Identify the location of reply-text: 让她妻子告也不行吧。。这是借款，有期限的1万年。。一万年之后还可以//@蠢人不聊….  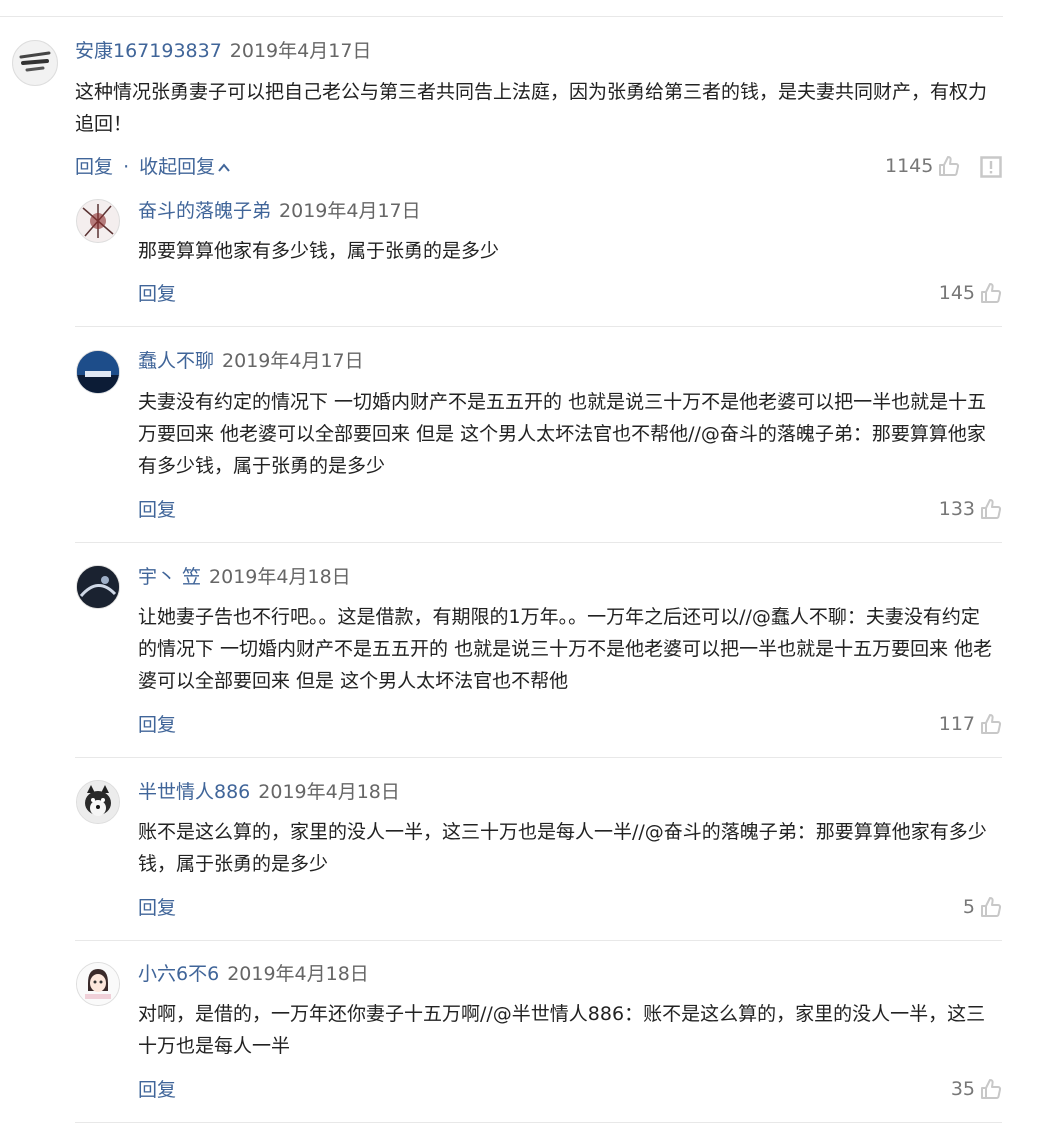
(565, 649).